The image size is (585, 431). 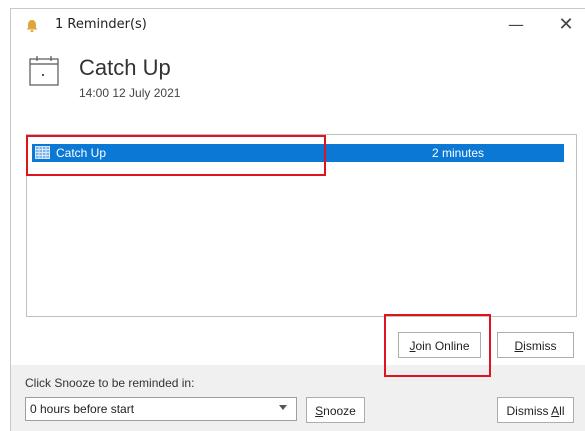 What do you see at coordinates (110, 383) in the screenshot?
I see `snooze-label: Click Snooze to be reminded in:` at bounding box center [110, 383].